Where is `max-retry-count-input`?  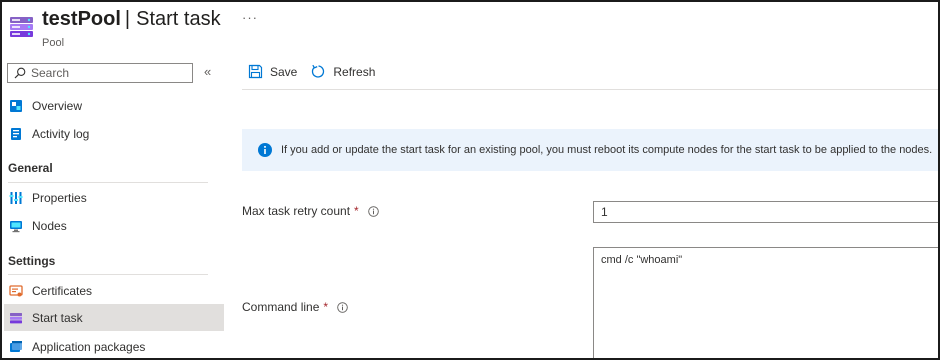
max-retry-count-input is located at coordinates (765, 212).